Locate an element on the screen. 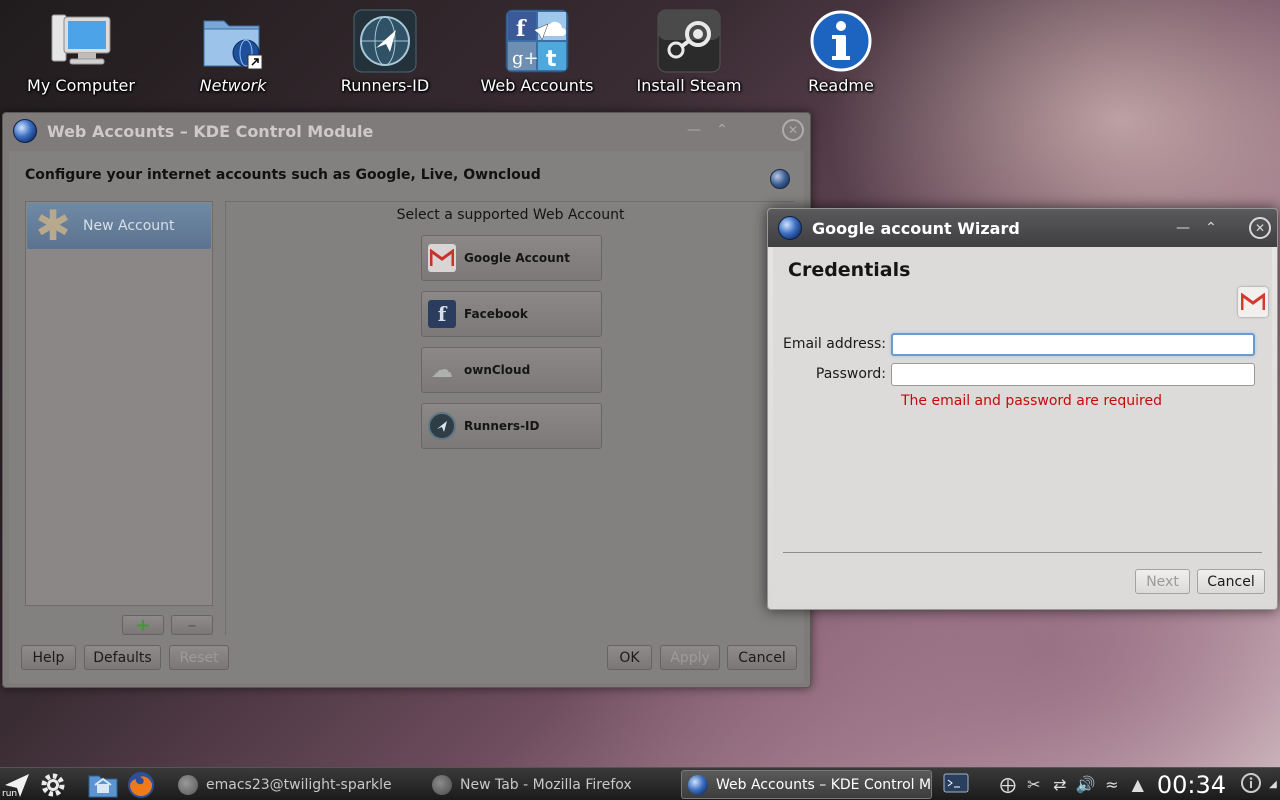 The image size is (1280, 800). folder-home-icon is located at coordinates (103, 786).